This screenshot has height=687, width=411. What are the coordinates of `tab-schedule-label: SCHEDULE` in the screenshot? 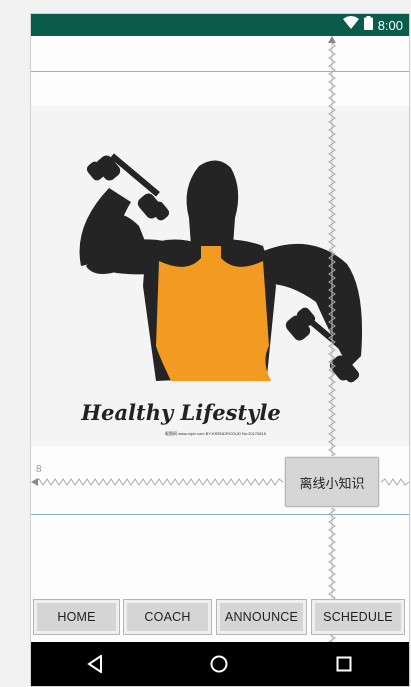 It's located at (358, 617).